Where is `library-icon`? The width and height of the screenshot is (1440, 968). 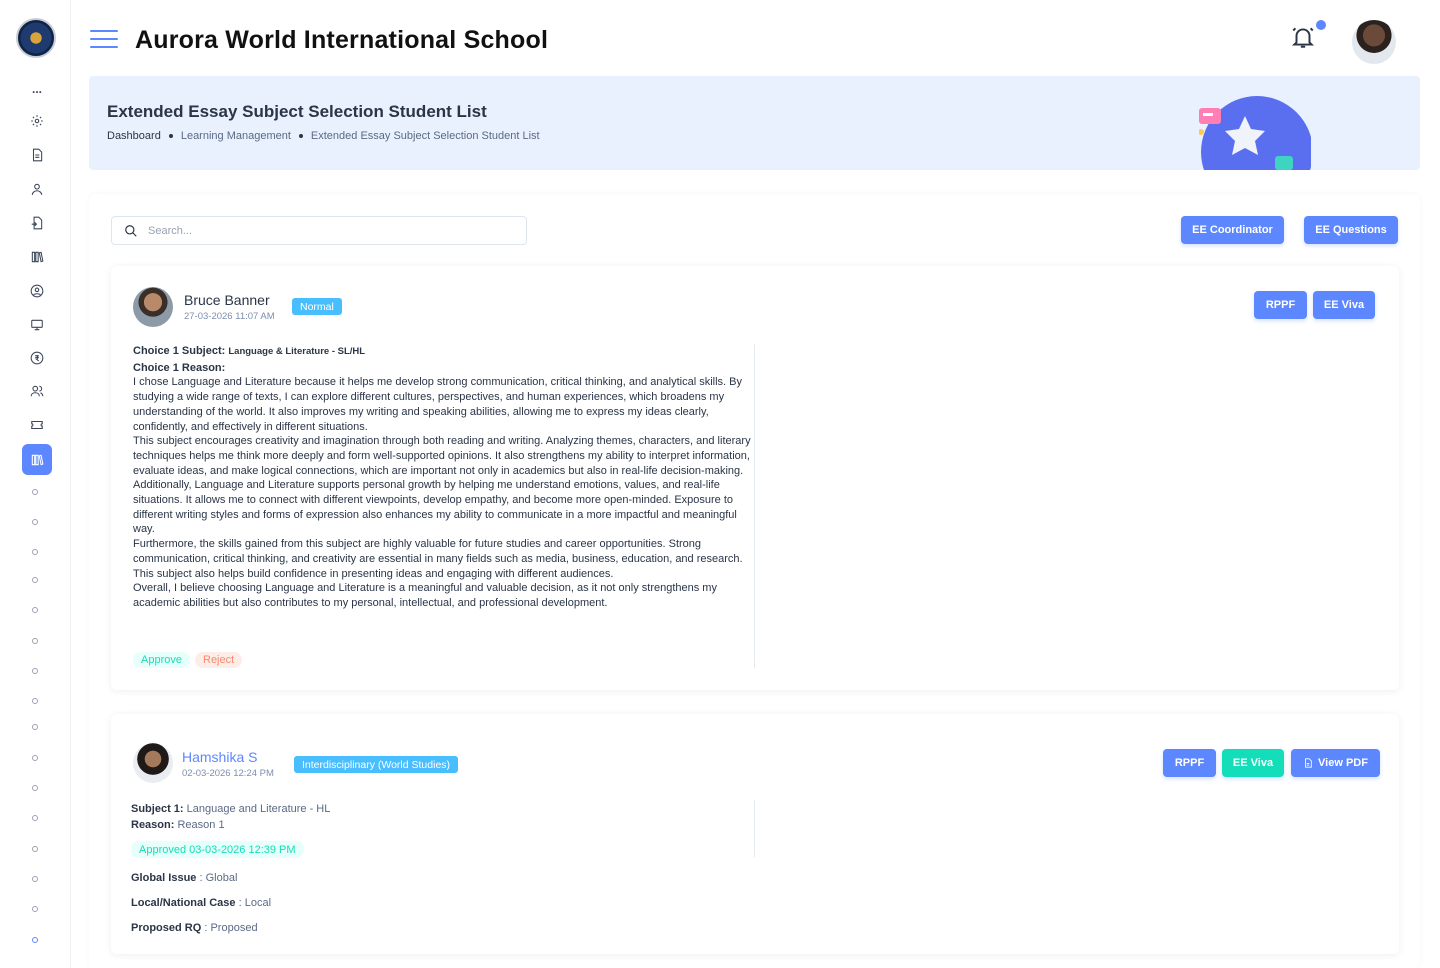
library-icon is located at coordinates (37, 257).